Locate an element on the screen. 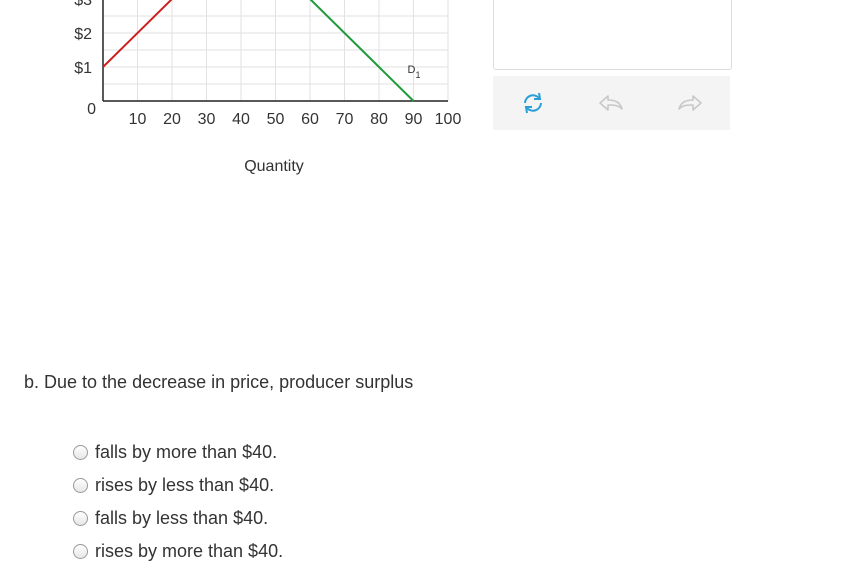  y-tick-label: $2 is located at coordinates (83, 34).